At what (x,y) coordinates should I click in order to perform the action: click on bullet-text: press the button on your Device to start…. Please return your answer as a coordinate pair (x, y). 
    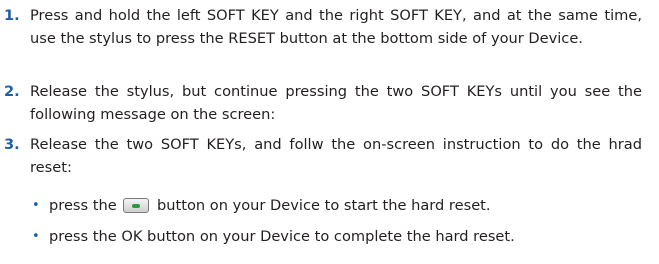
    Looking at the image, I should click on (270, 205).